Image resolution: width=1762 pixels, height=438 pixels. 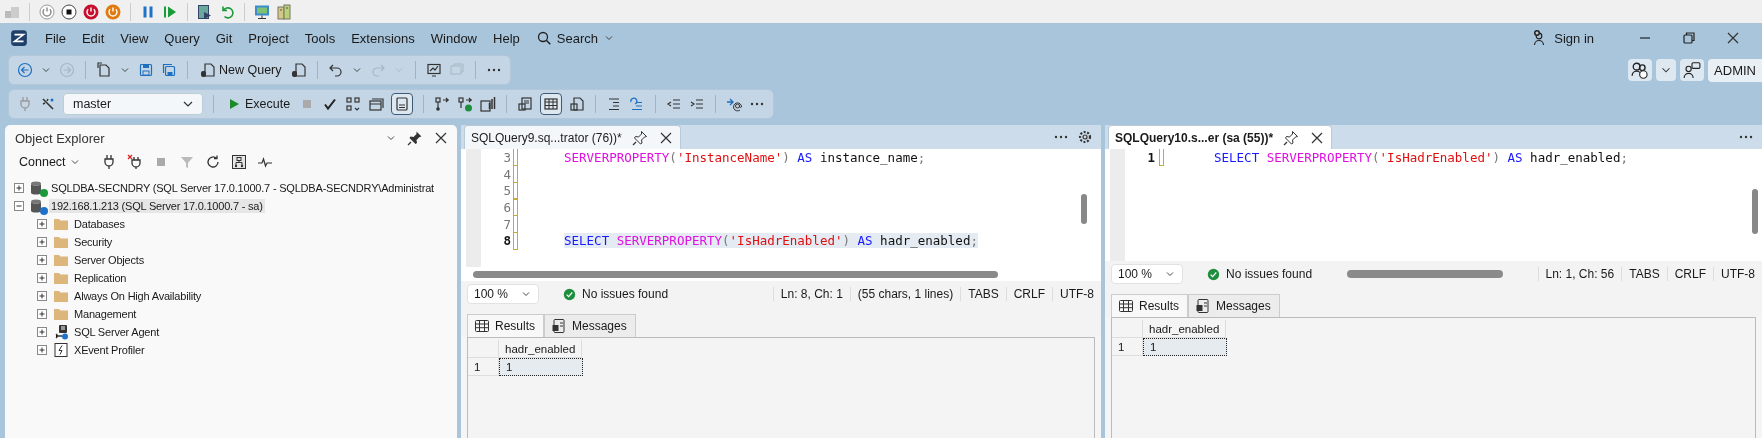 What do you see at coordinates (320, 38) in the screenshot?
I see `menu-item: Tools` at bounding box center [320, 38].